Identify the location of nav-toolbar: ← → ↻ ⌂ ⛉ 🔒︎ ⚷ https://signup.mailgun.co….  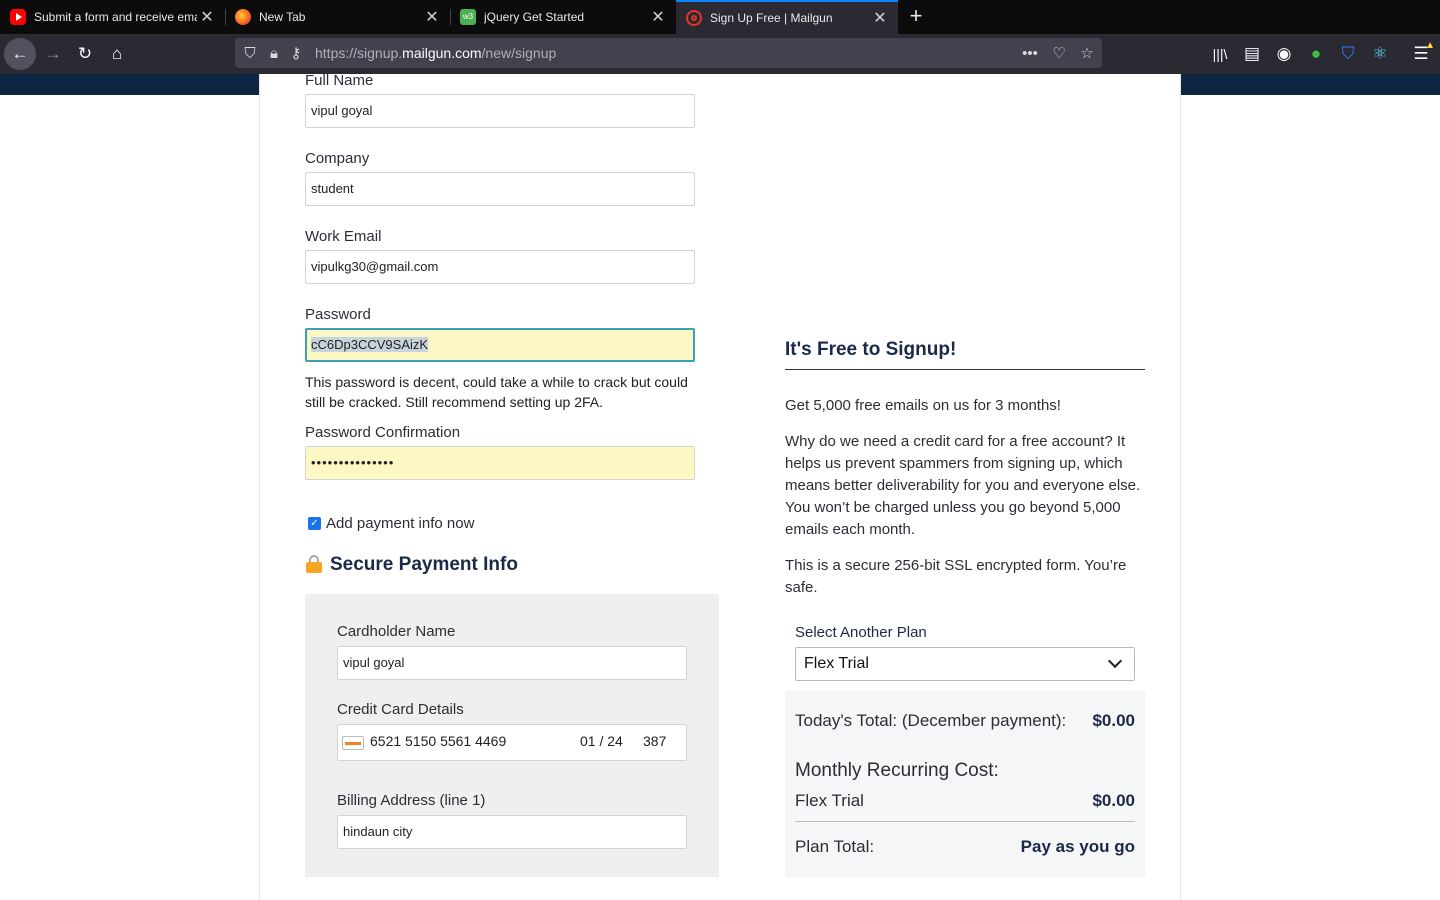
(720, 54).